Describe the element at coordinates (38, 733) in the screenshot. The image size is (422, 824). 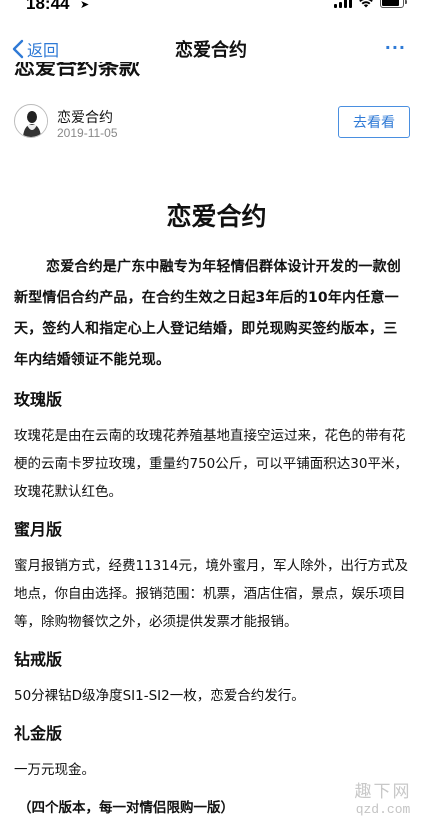
I see `section-heading-cash: 礼金版` at that location.